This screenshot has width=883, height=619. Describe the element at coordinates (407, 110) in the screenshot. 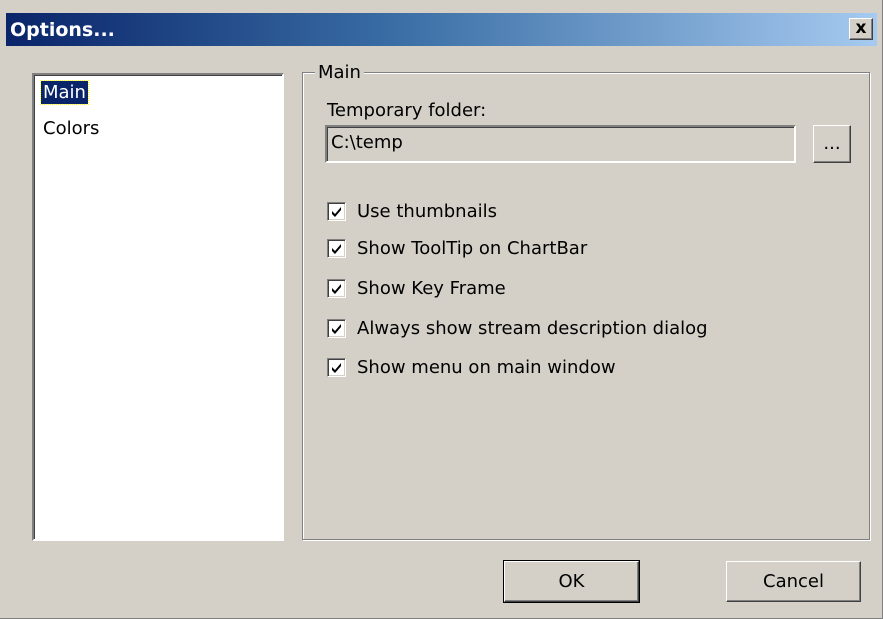

I see `temp-folder-label: Temporary folder:` at that location.